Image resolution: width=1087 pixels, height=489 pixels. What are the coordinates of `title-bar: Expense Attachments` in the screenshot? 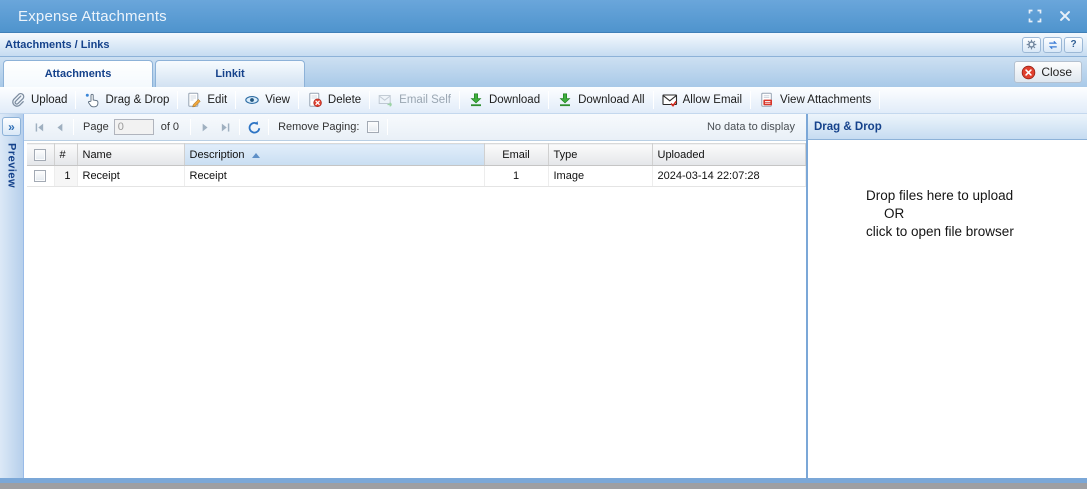 It's located at (543, 16).